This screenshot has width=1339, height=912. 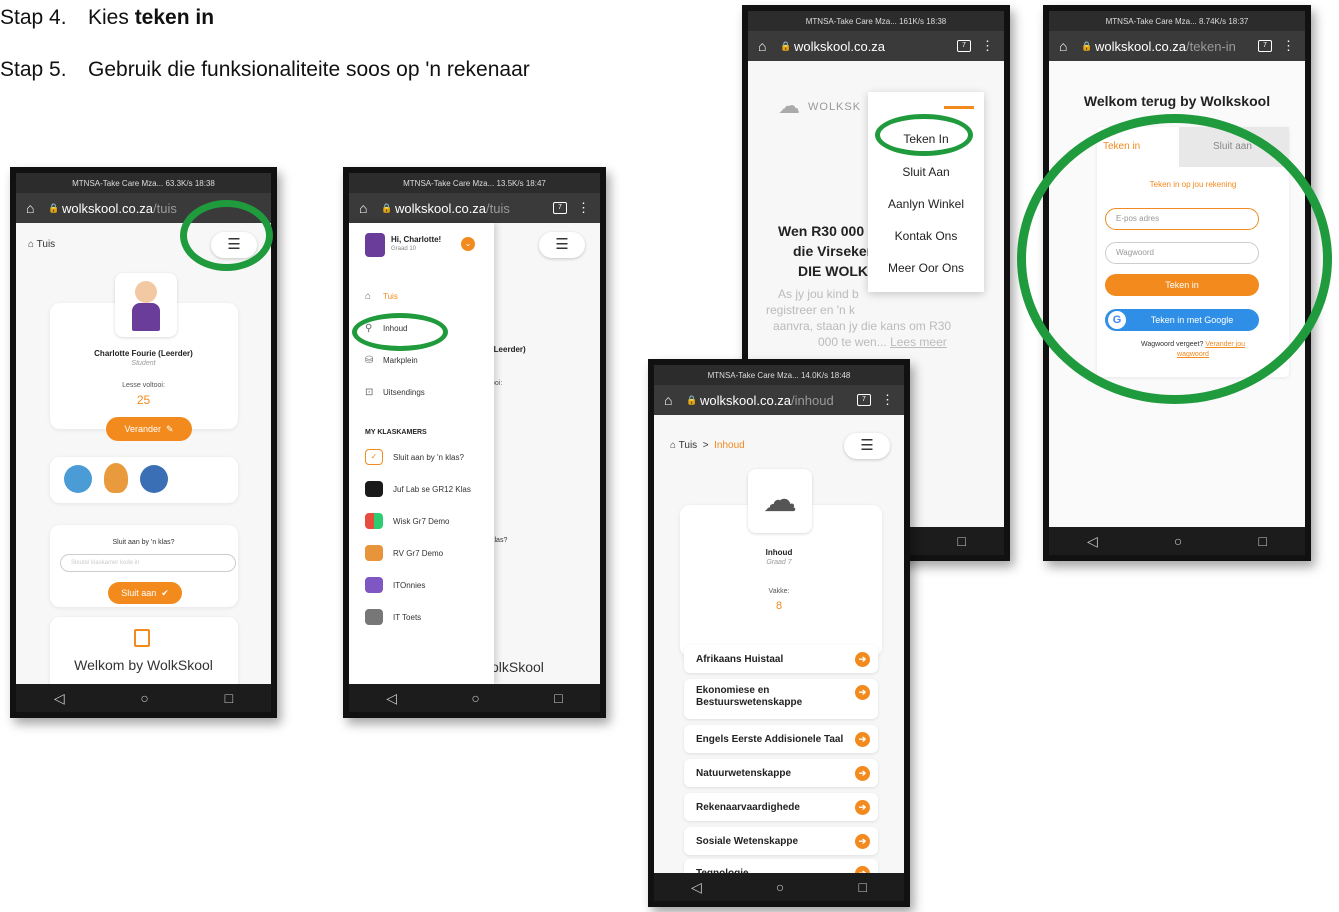 What do you see at coordinates (381, 296) in the screenshot?
I see `drawer-item-tuis: ⌂ Tuis` at bounding box center [381, 296].